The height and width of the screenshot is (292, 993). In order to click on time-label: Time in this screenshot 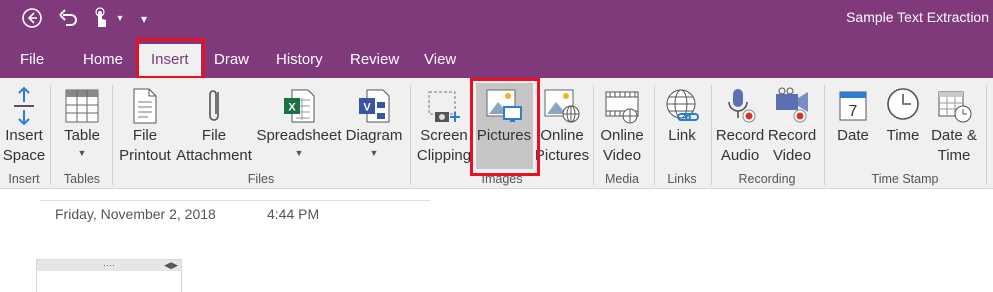, I will do `click(903, 135)`.